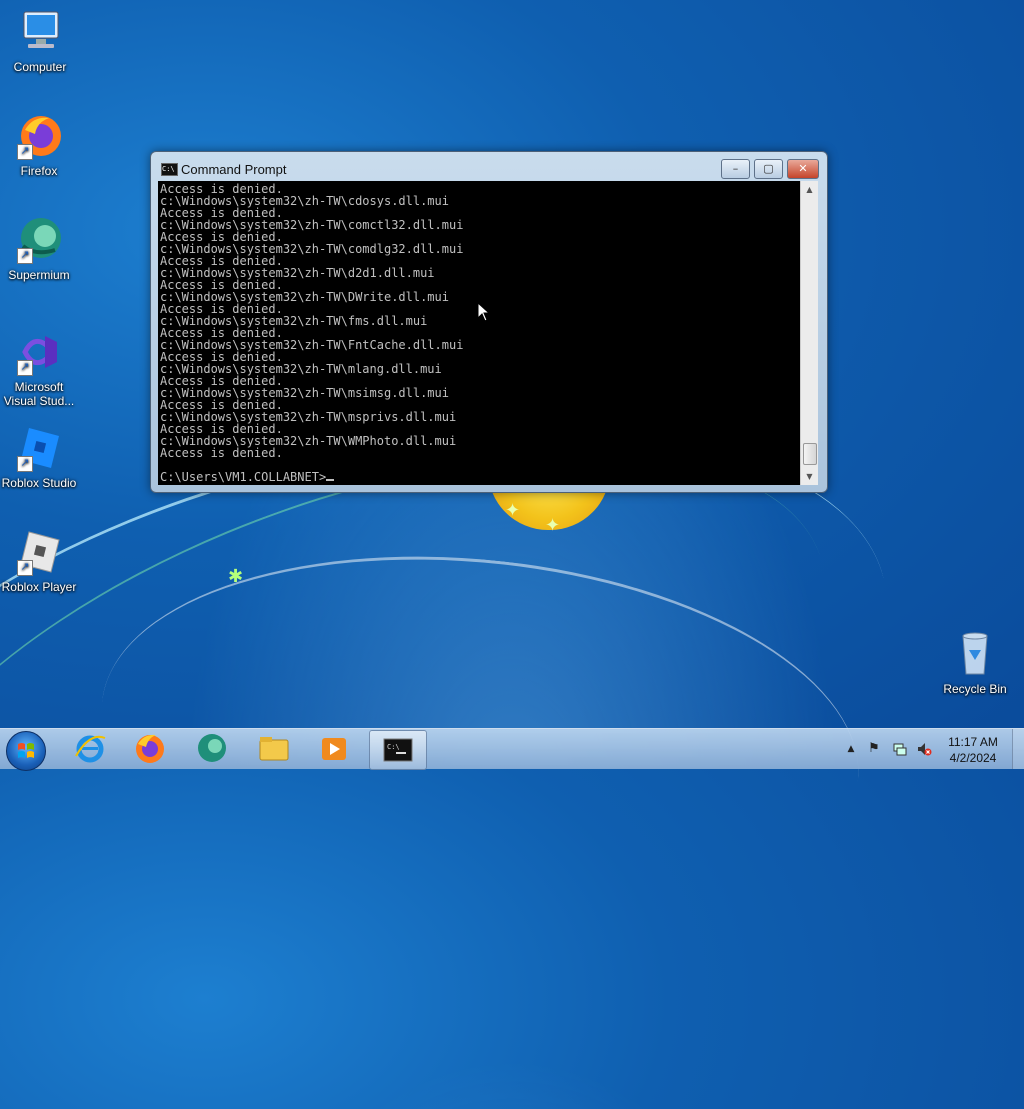  What do you see at coordinates (810, 454) in the screenshot?
I see `scrollbar-thumb` at bounding box center [810, 454].